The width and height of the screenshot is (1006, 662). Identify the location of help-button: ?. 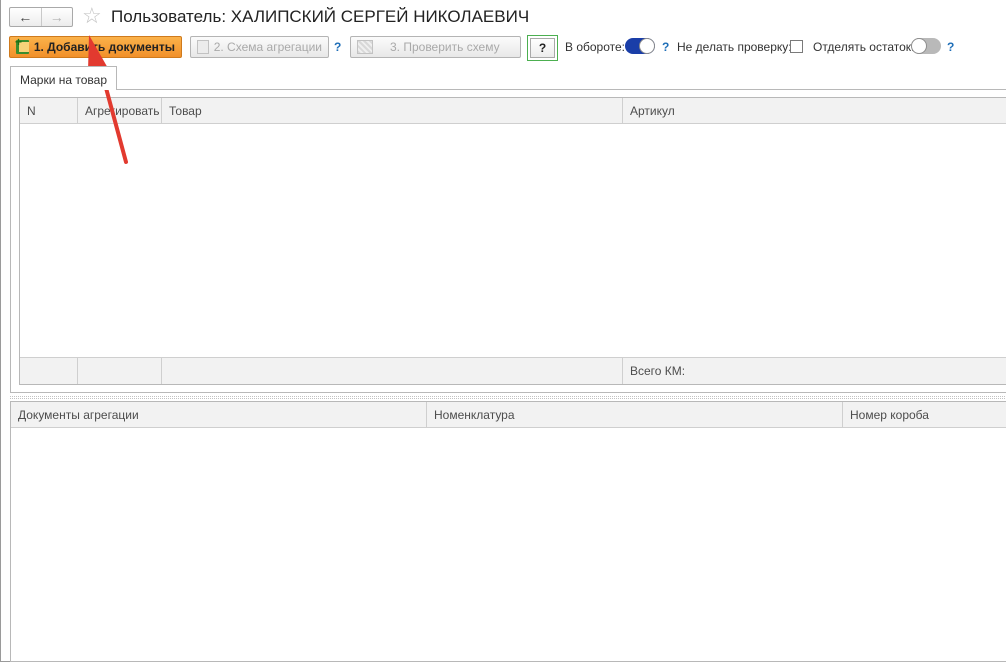
(542, 48).